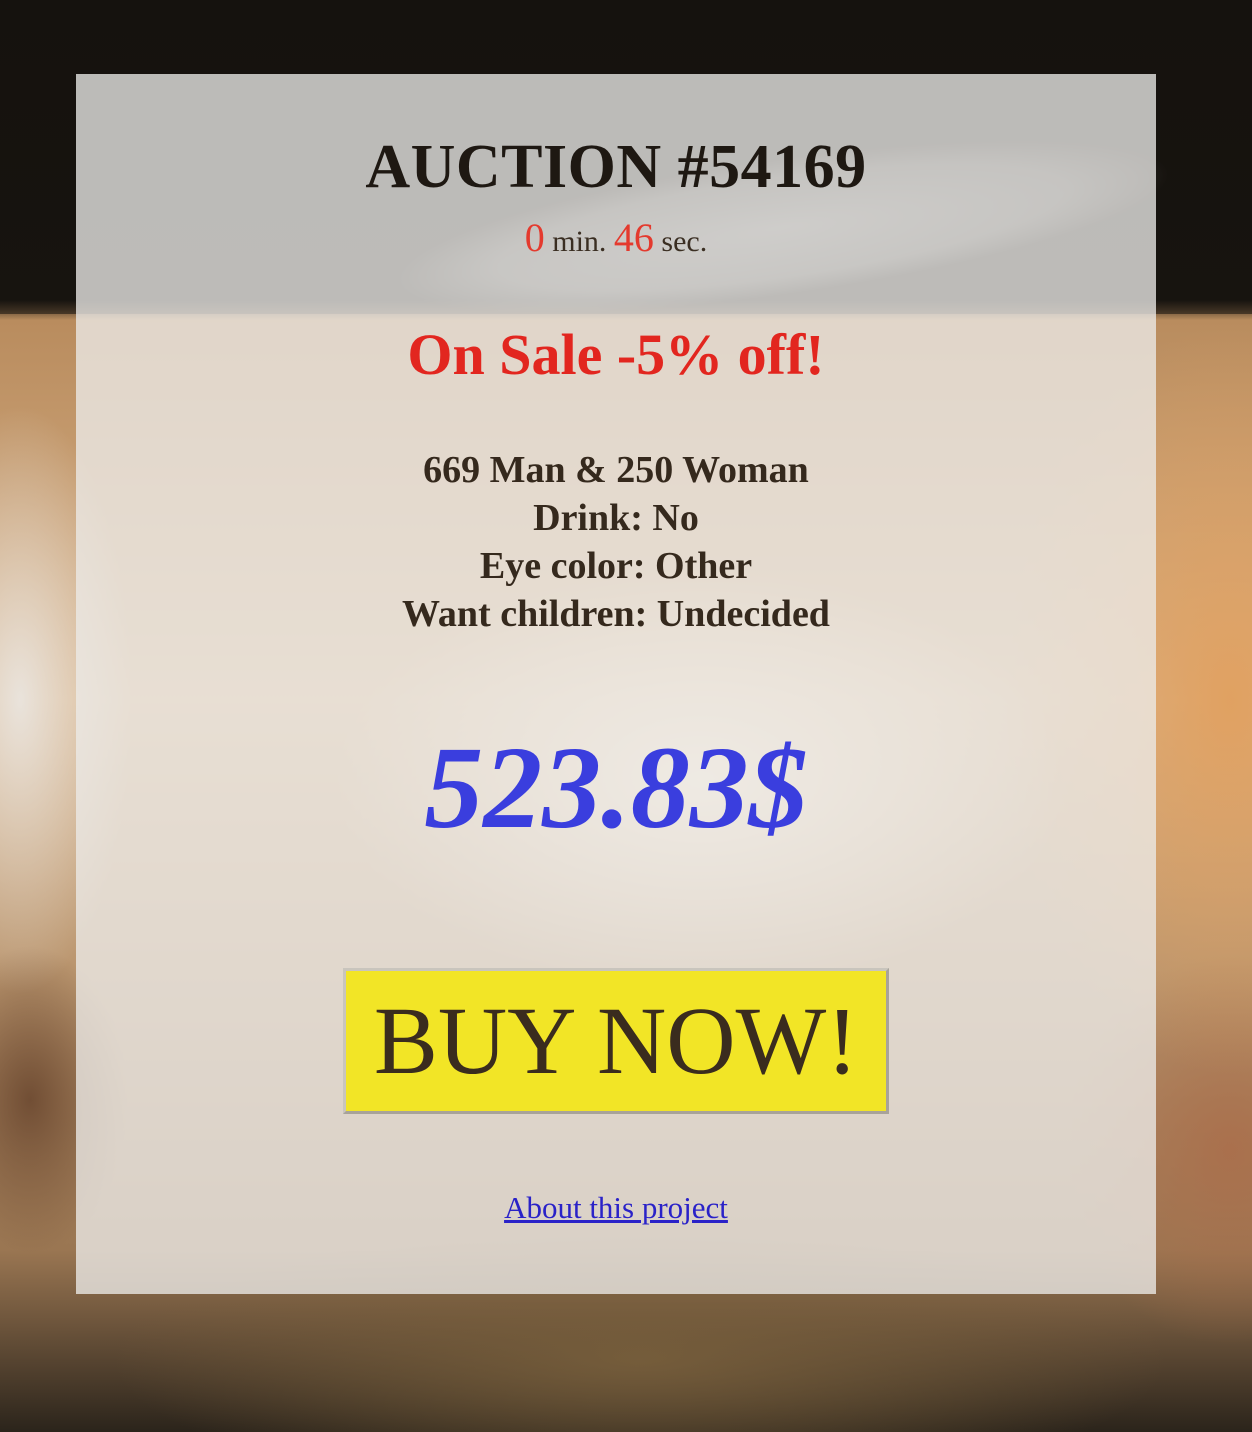 This screenshot has height=1432, width=1252. I want to click on timer-min-label: min., so click(579, 241).